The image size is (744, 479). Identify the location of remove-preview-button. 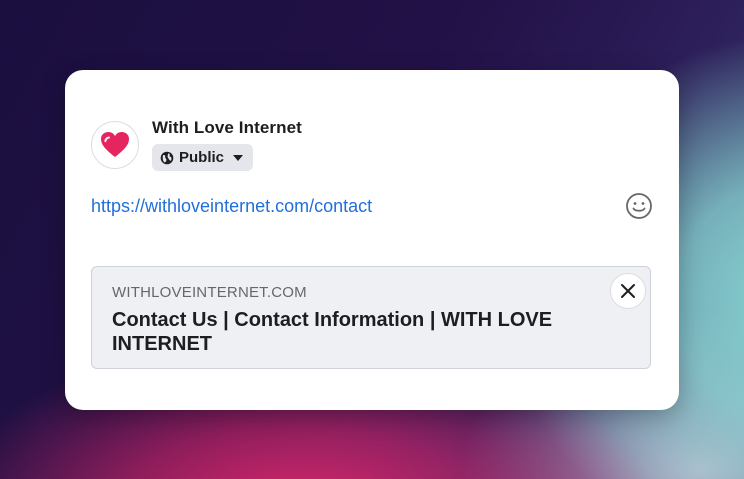
(628, 291).